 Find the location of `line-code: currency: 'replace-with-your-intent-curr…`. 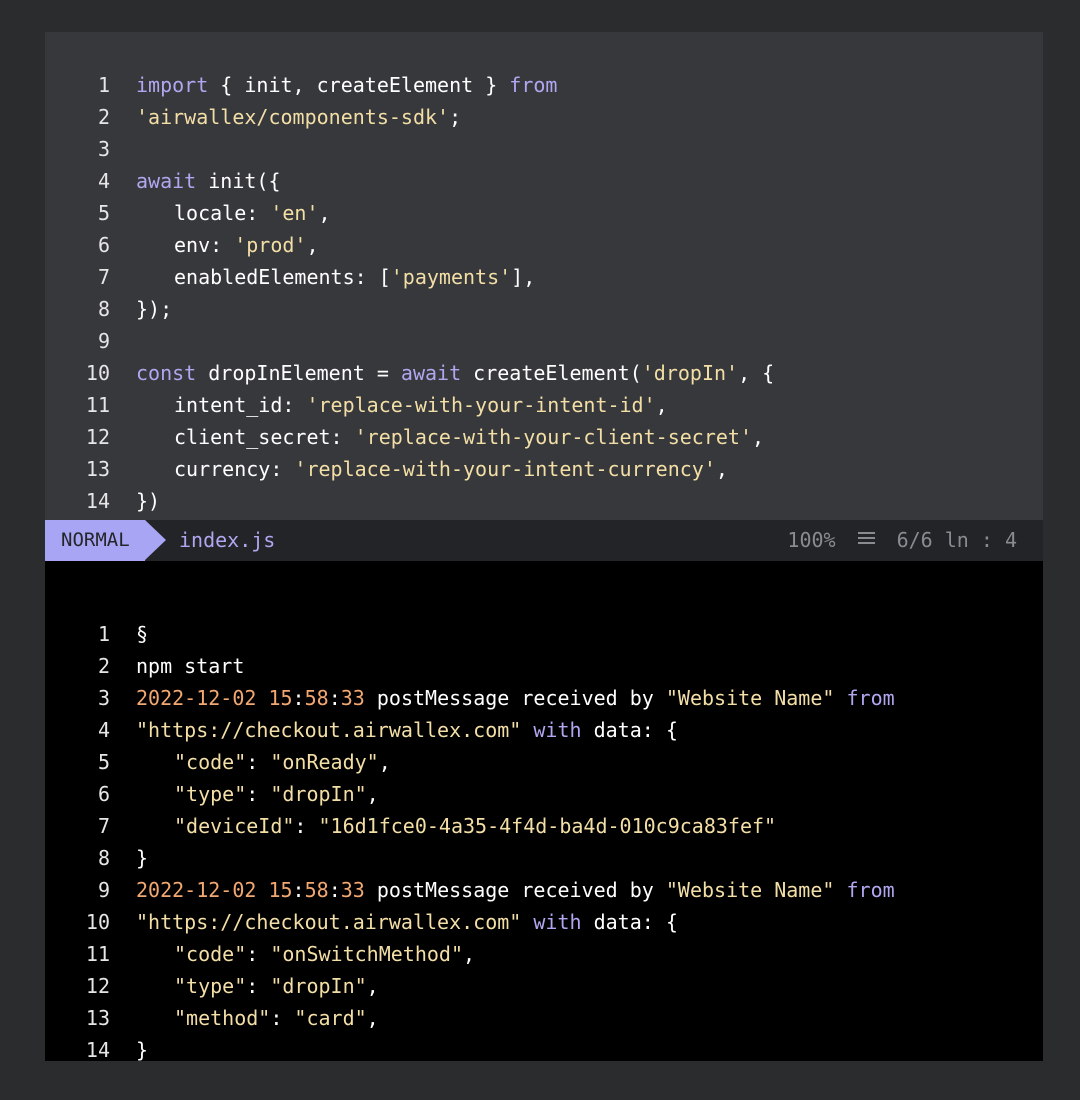

line-code: currency: 'replace-with-your-intent-curr… is located at coordinates (419, 469).